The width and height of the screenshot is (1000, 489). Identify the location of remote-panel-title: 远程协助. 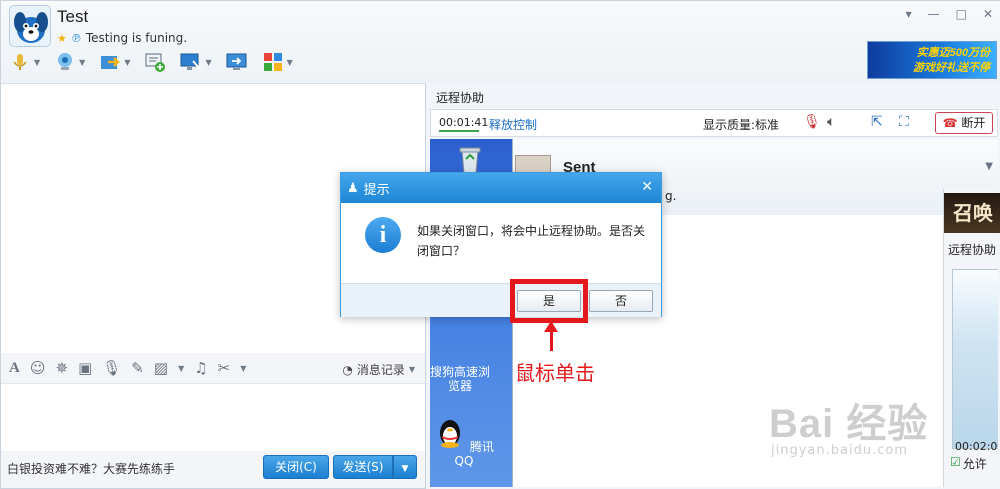
(460, 98).